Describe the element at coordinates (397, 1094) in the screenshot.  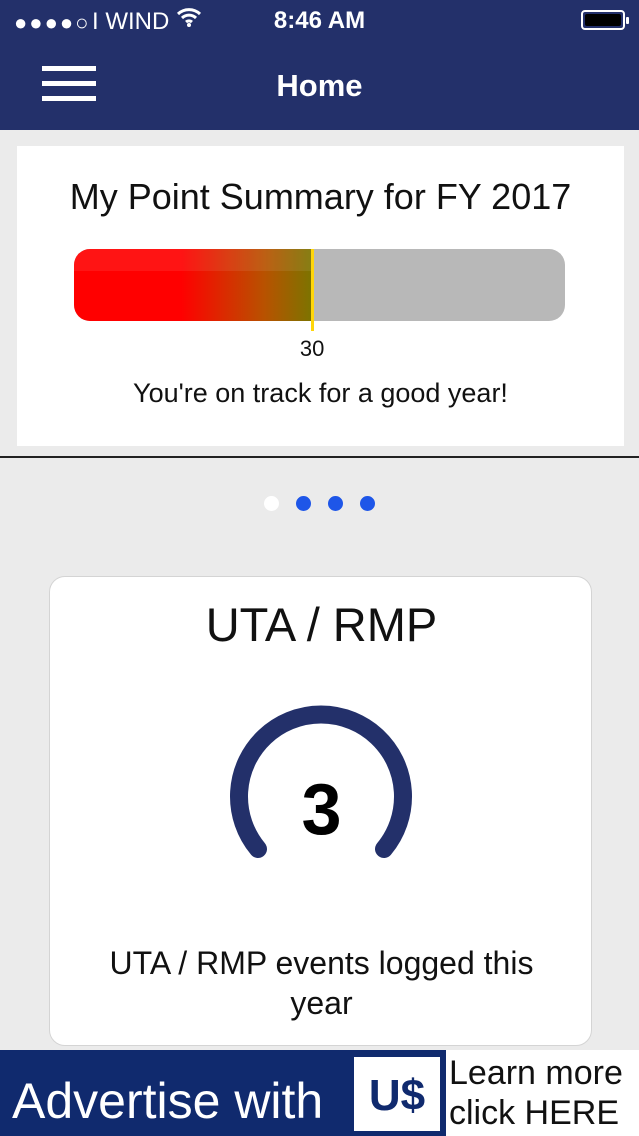
I see `ad-logo: U$` at that location.